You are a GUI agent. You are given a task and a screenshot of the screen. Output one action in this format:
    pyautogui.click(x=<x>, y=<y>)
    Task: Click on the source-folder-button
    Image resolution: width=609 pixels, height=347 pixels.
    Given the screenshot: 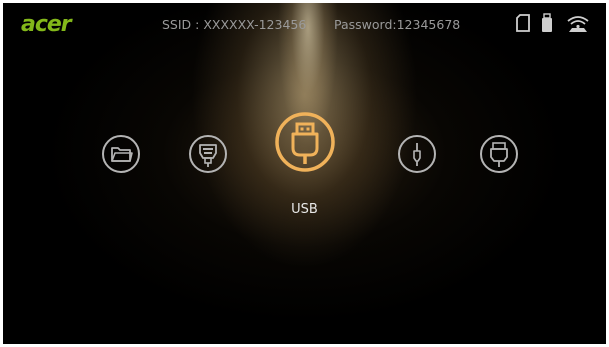 What is the action you would take?
    pyautogui.click(x=121, y=154)
    